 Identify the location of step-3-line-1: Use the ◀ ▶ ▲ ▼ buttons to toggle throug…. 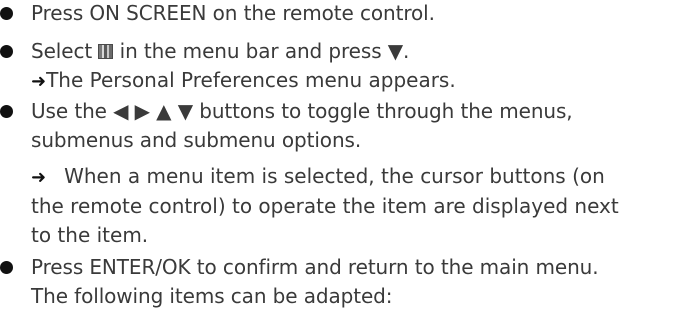
(302, 111).